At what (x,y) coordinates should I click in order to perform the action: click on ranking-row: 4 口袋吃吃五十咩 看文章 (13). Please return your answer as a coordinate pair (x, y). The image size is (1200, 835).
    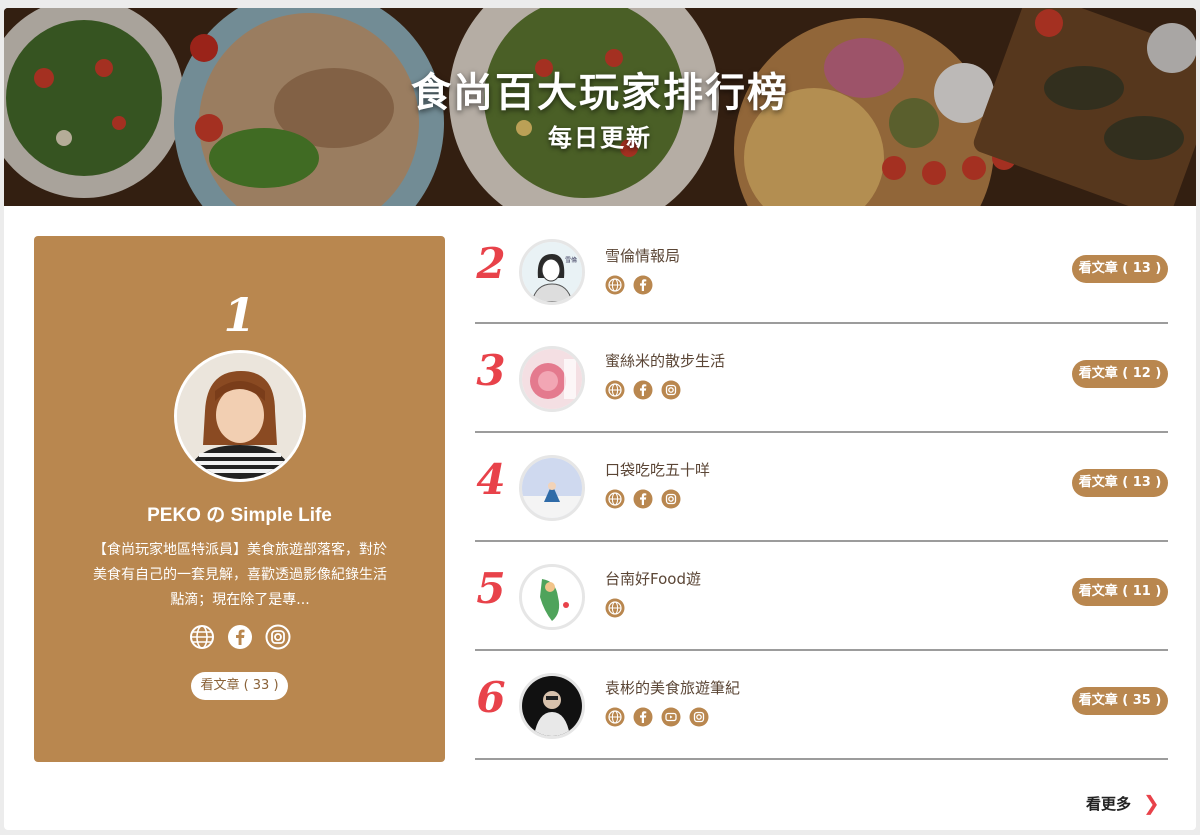
    Looking at the image, I should click on (821, 487).